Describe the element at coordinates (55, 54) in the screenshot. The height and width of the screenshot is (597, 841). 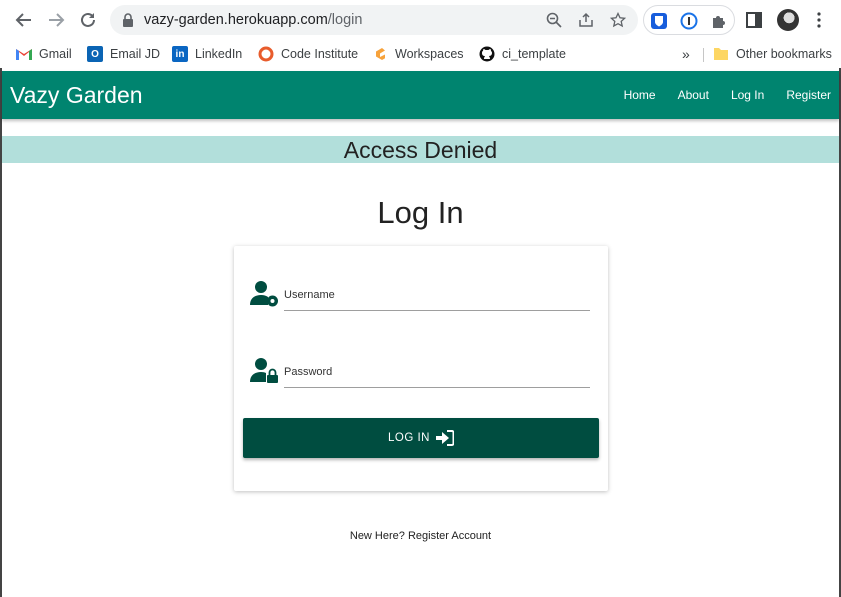
I see `bookmark-label: Gmail` at that location.